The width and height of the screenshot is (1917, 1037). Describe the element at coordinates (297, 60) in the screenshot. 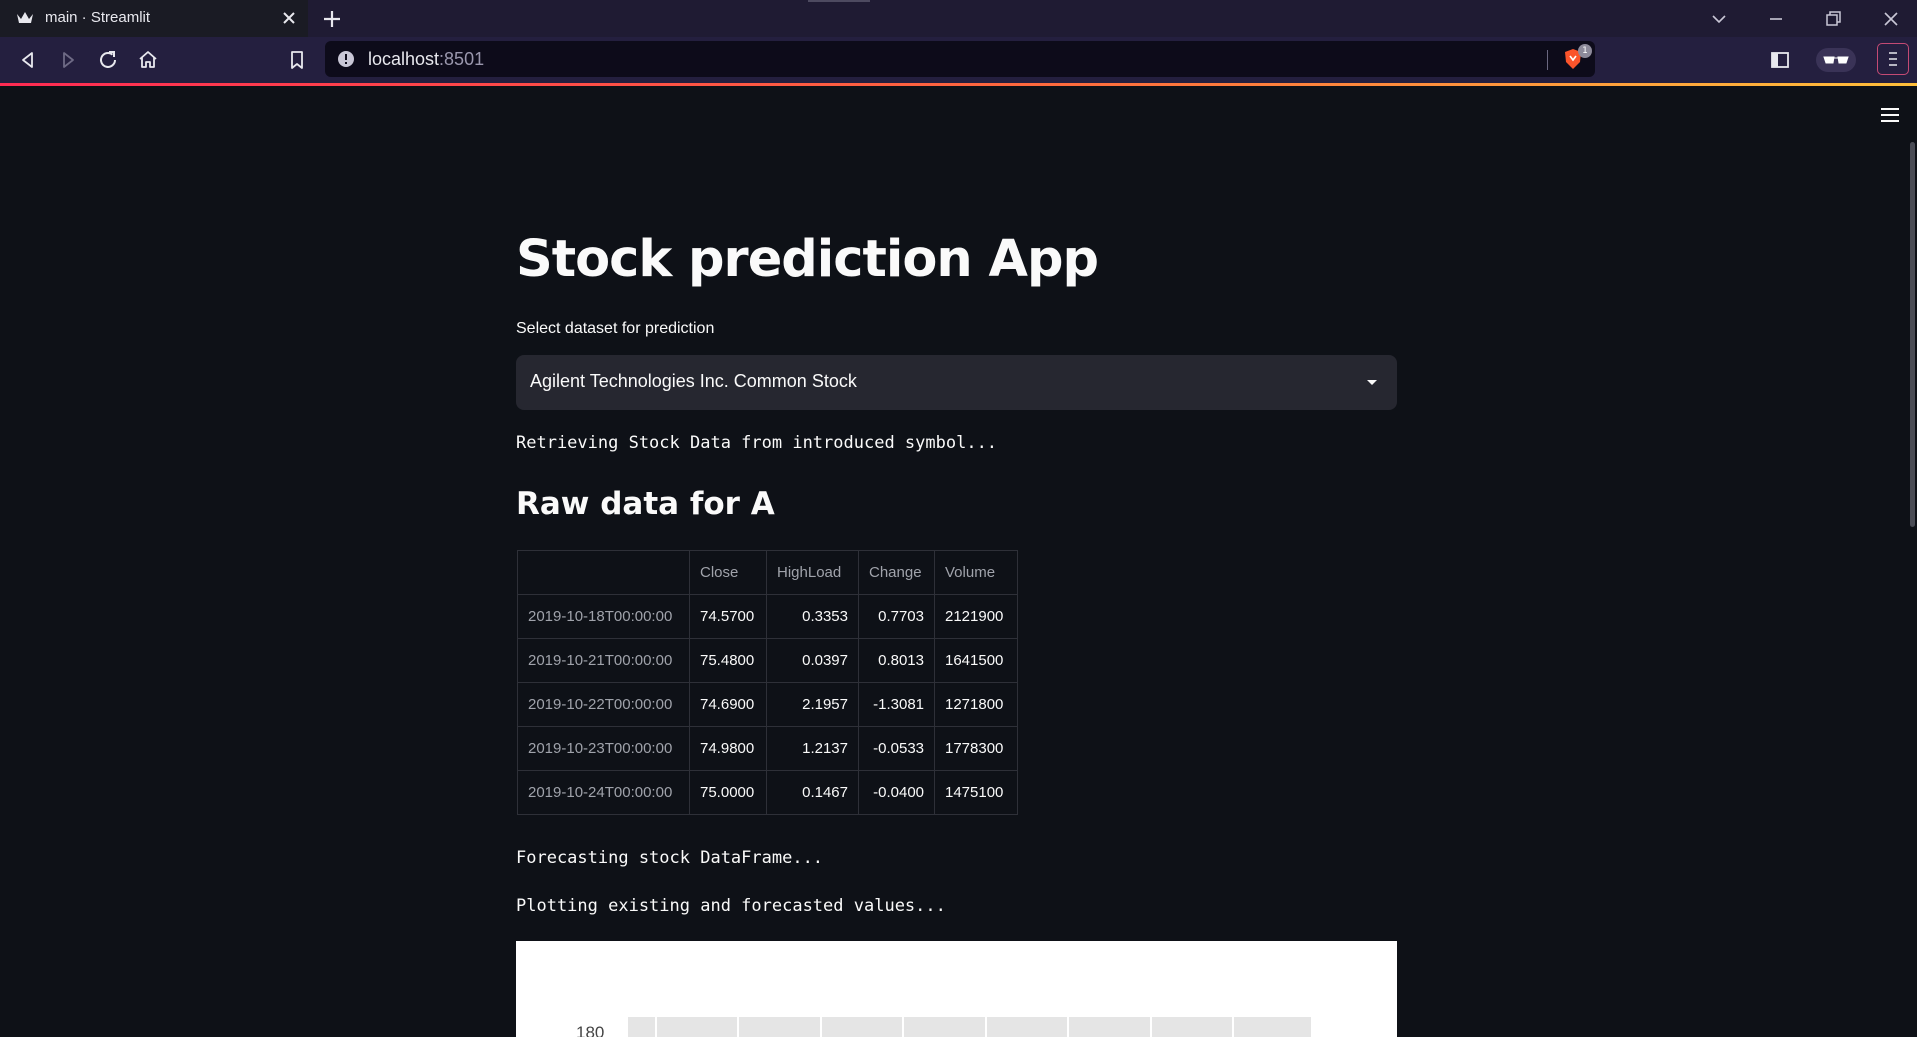

I see `bookmark-icon` at that location.